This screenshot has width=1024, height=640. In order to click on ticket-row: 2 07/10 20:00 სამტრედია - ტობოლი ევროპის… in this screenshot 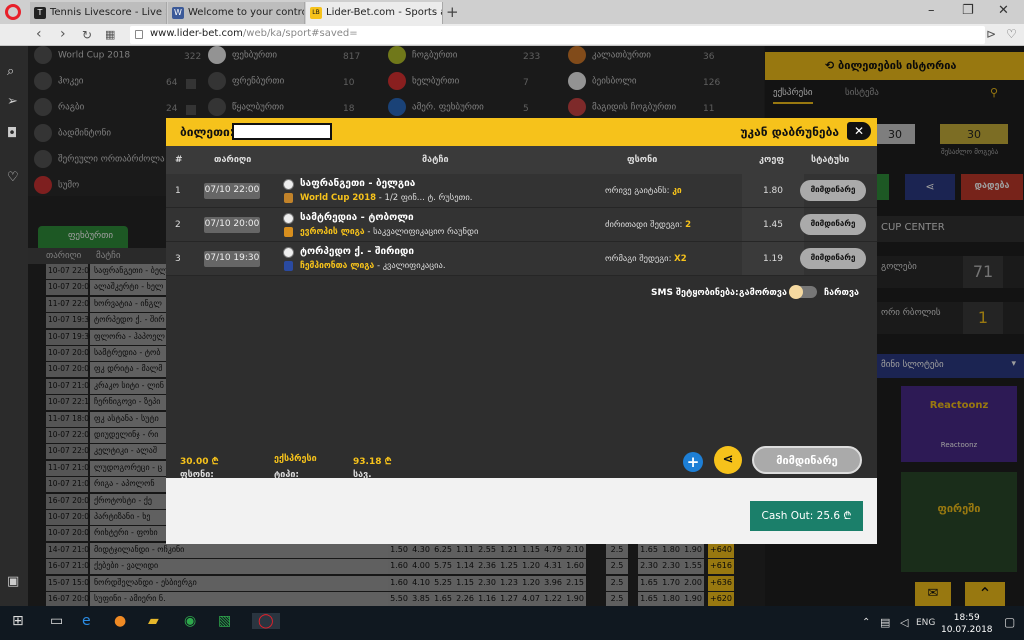, I will do `click(521, 225)`.